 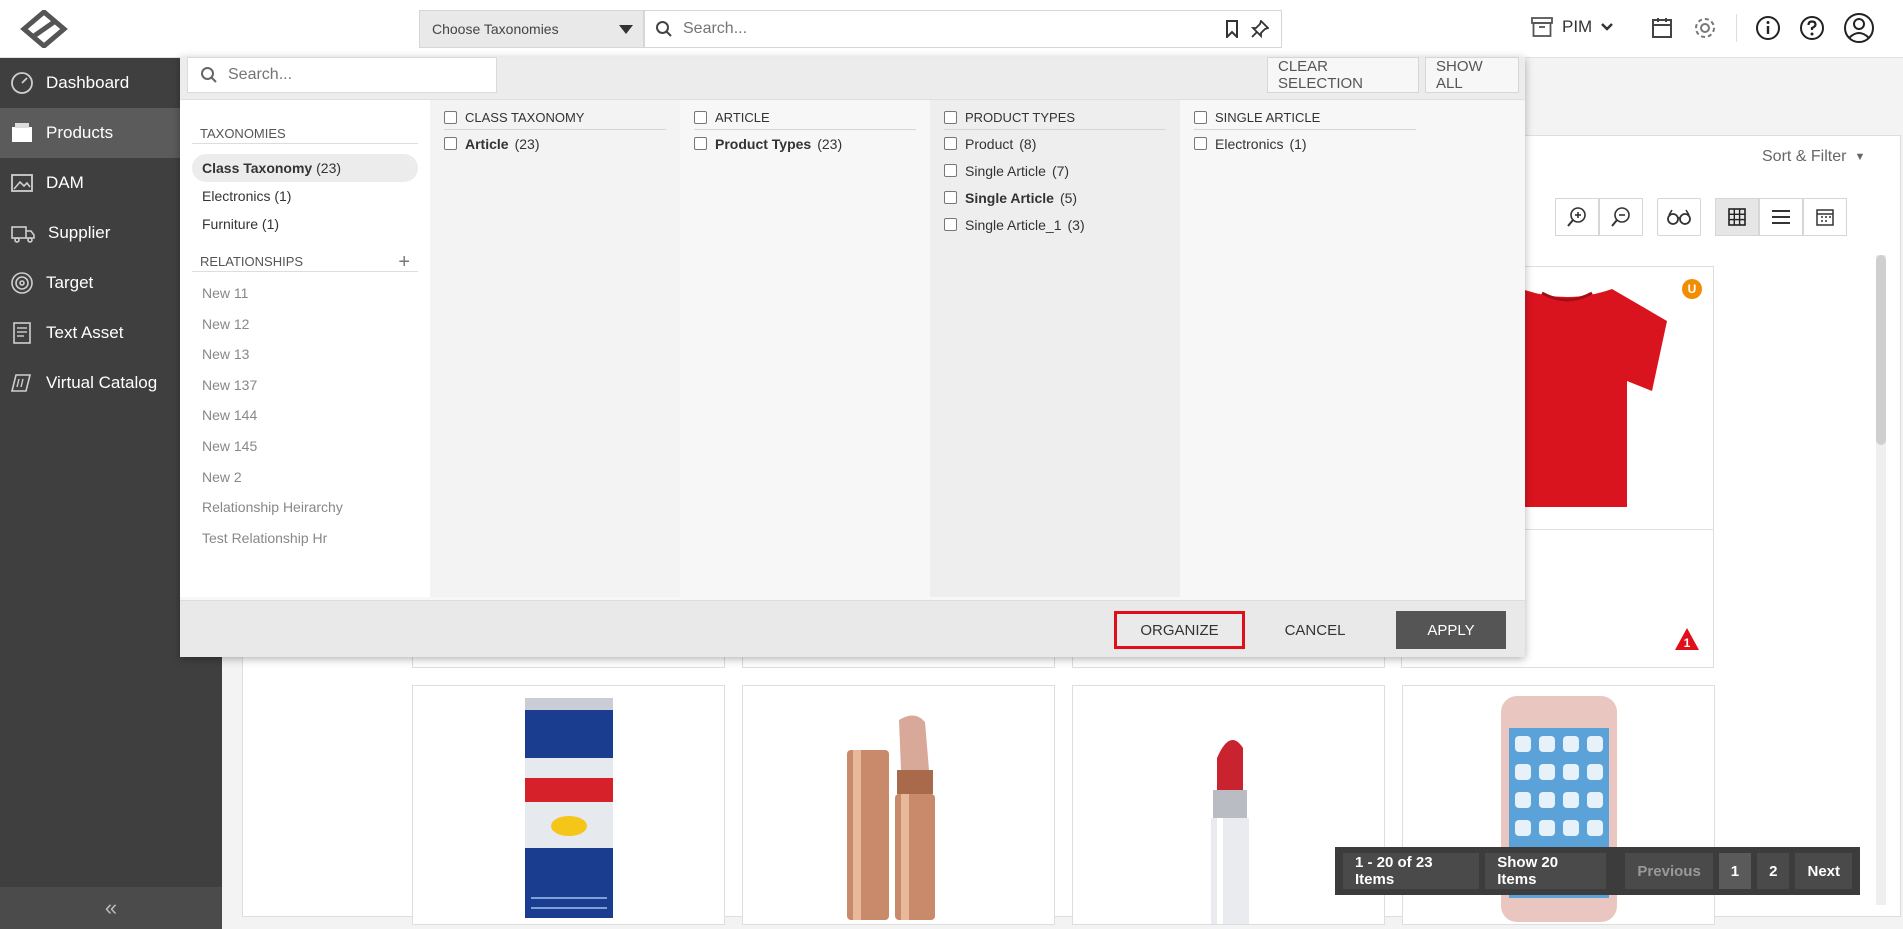 I want to click on global-search-input, so click(x=949, y=29).